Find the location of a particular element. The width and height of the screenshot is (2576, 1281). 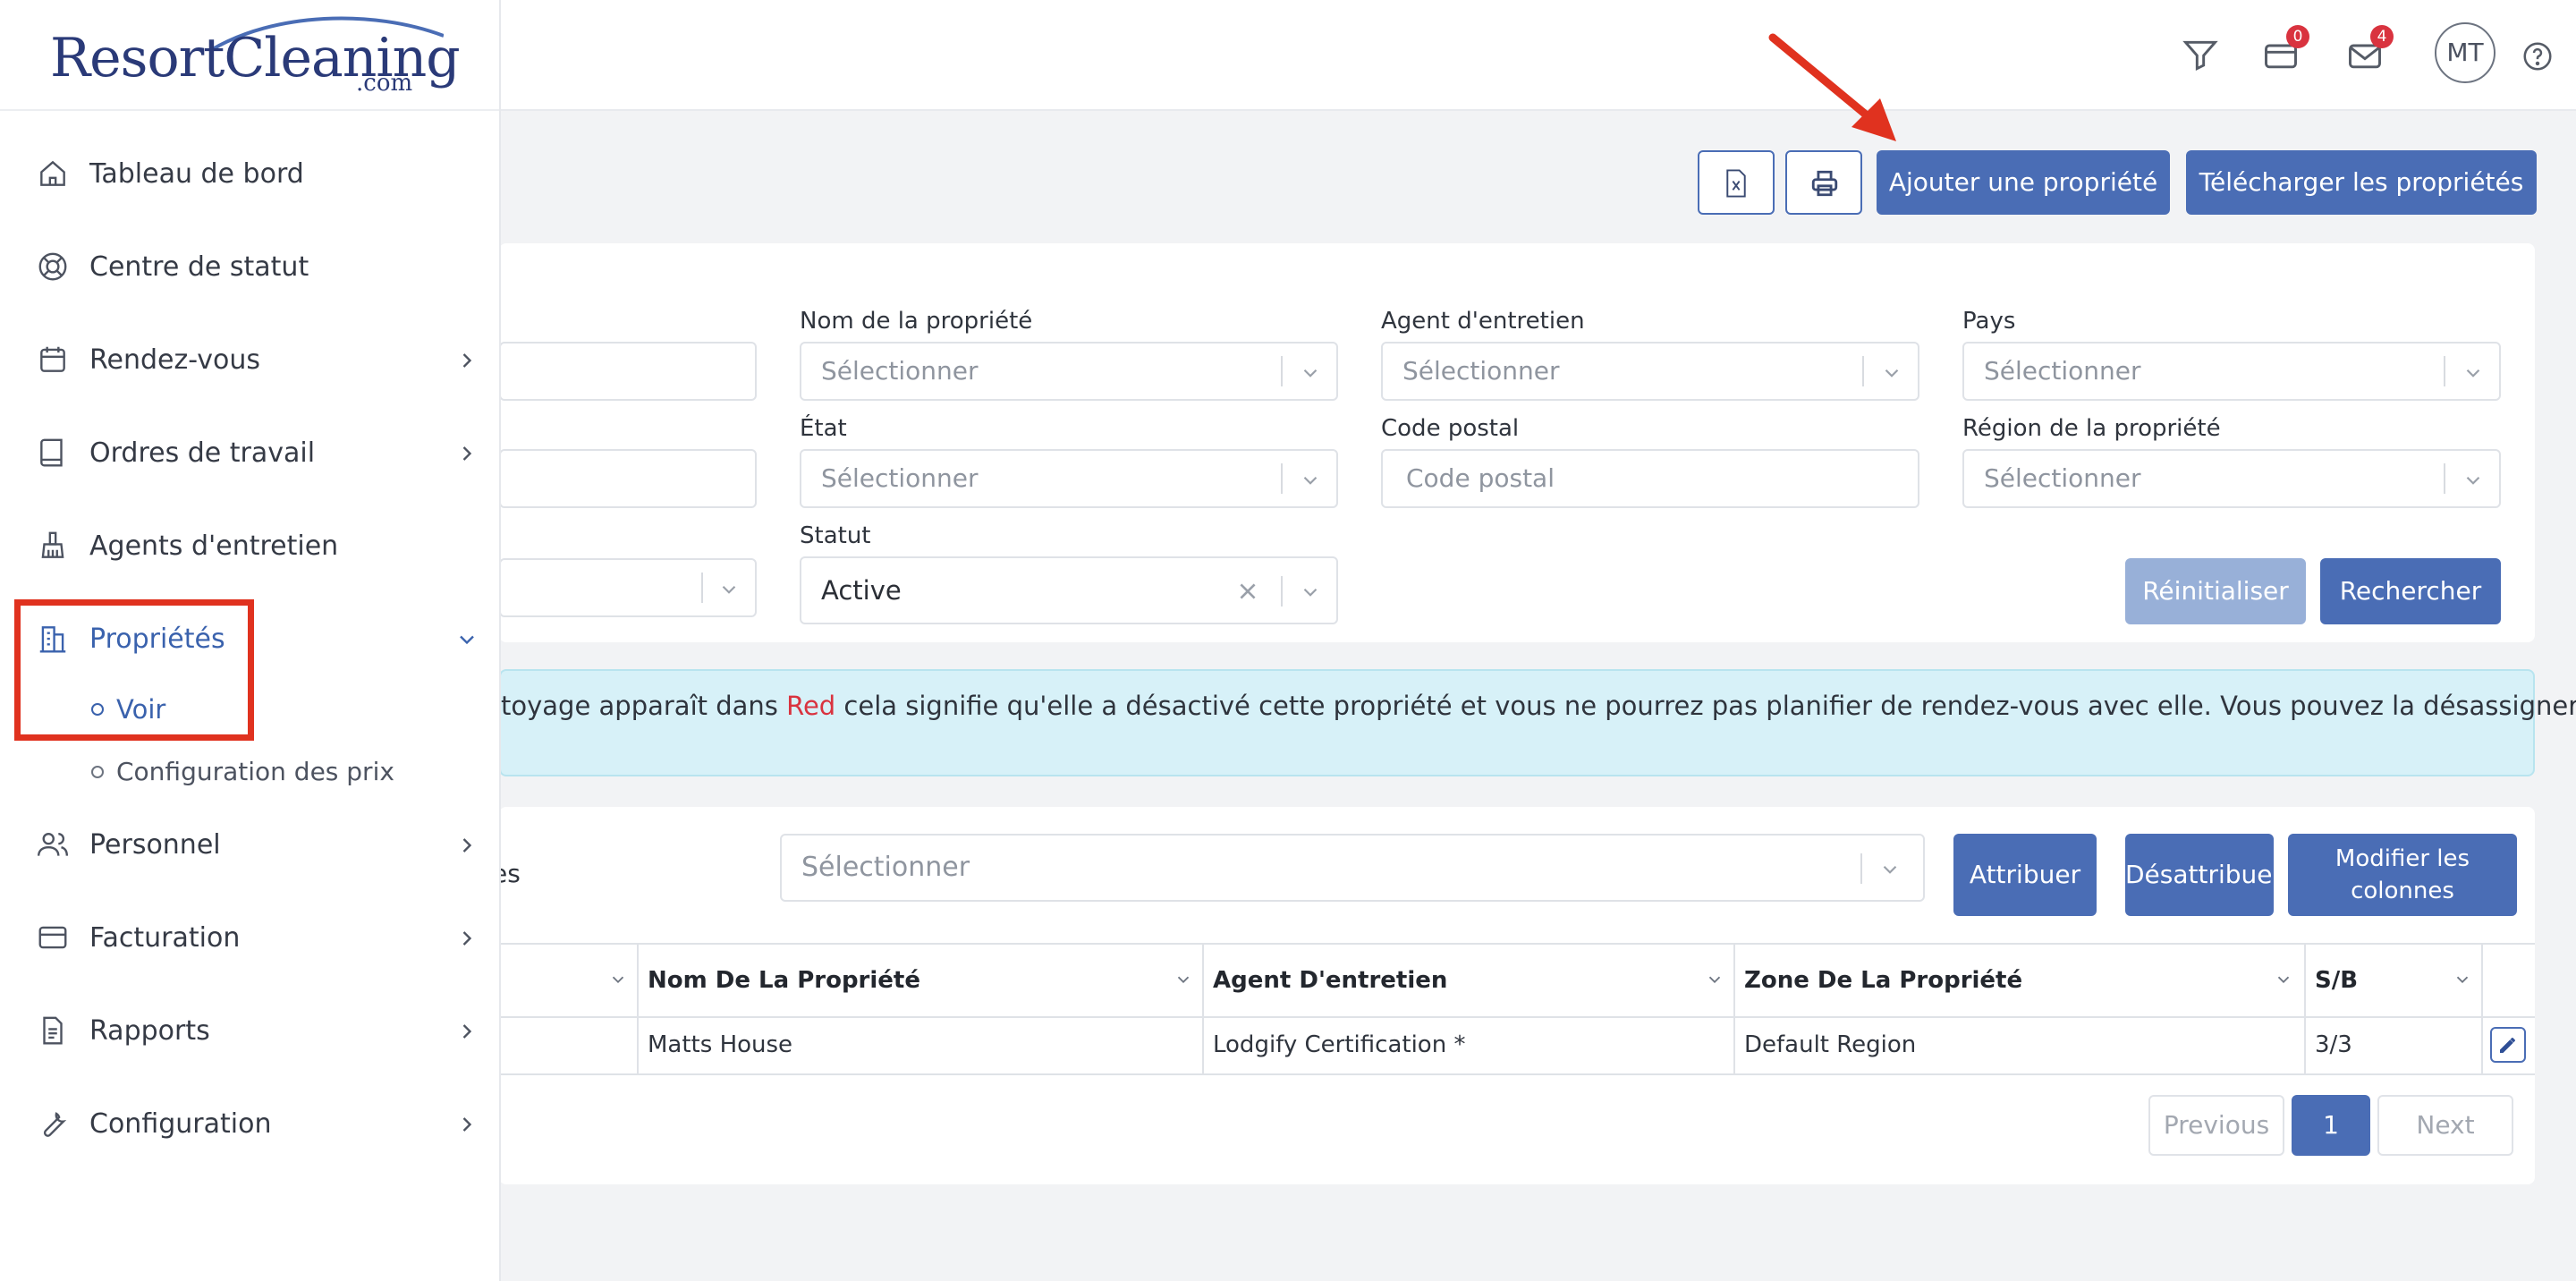

modify-columns-line1: Modifier les is located at coordinates (2402, 858).